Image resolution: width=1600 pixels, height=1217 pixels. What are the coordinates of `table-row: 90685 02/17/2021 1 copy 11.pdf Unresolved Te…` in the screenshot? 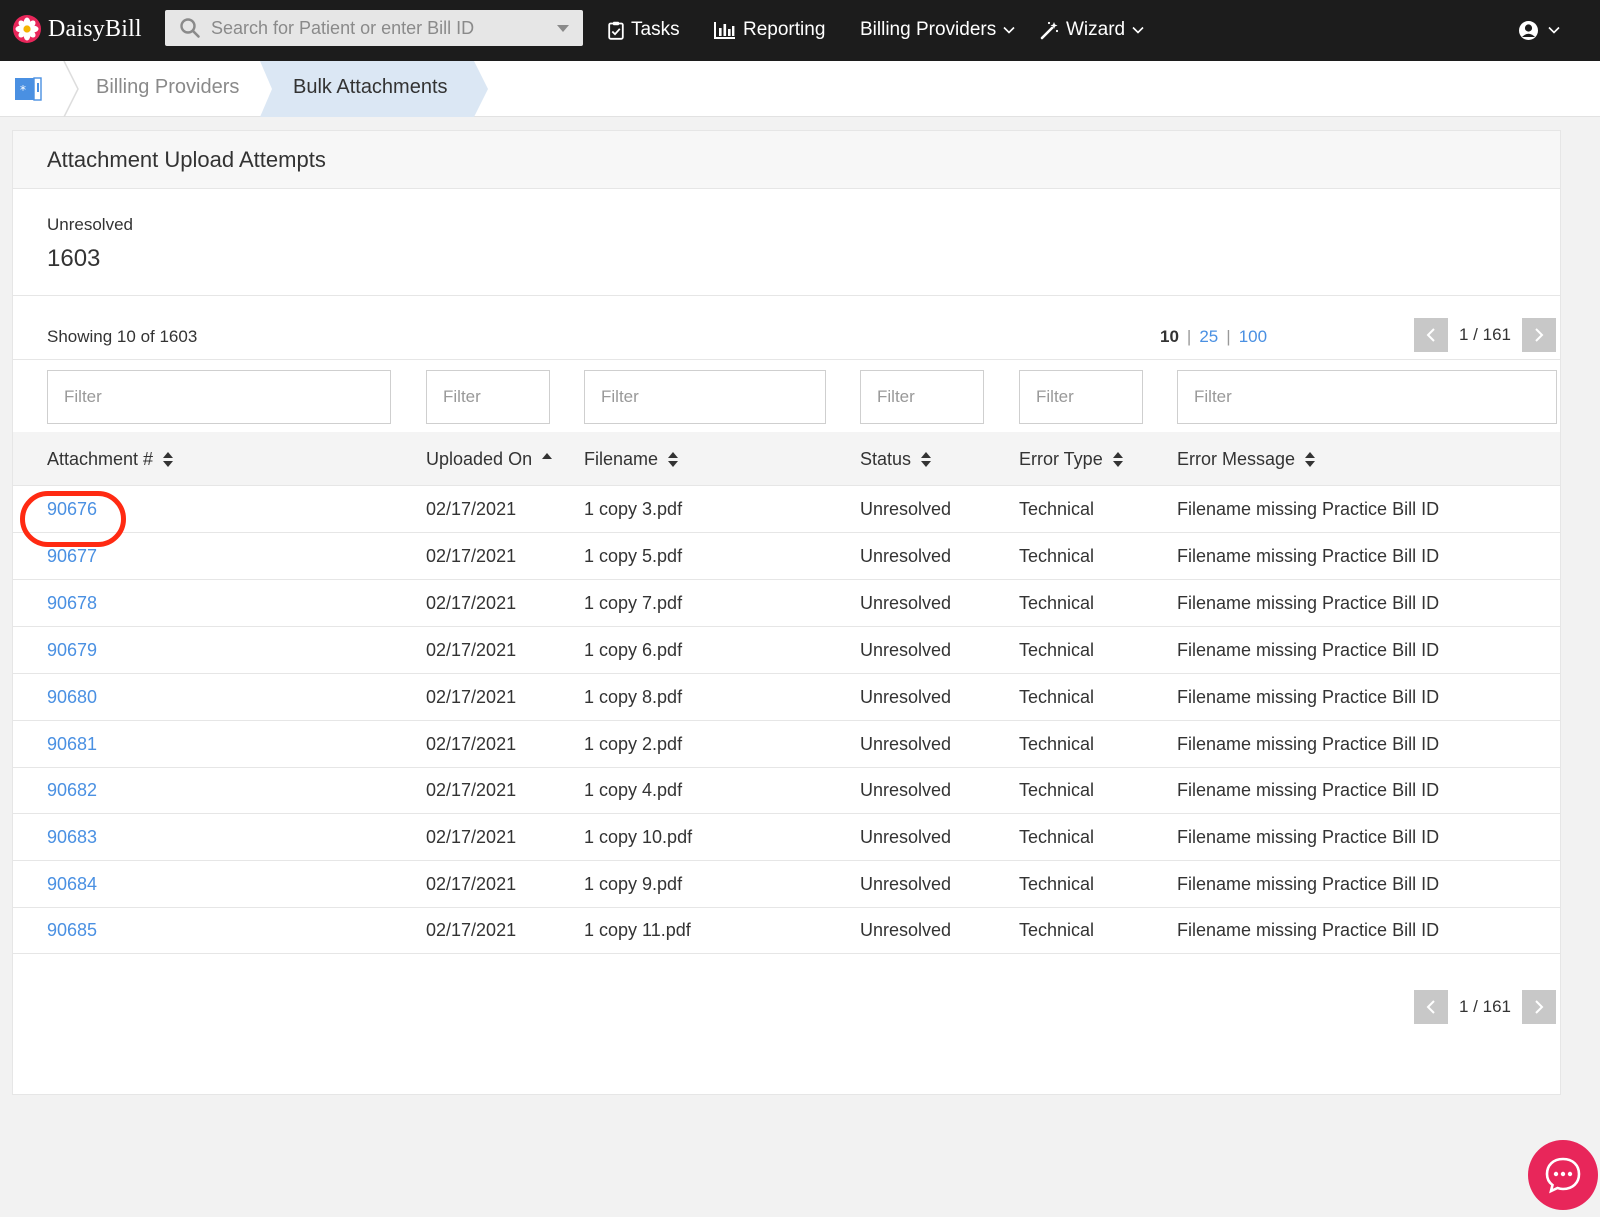 It's located at (786, 930).